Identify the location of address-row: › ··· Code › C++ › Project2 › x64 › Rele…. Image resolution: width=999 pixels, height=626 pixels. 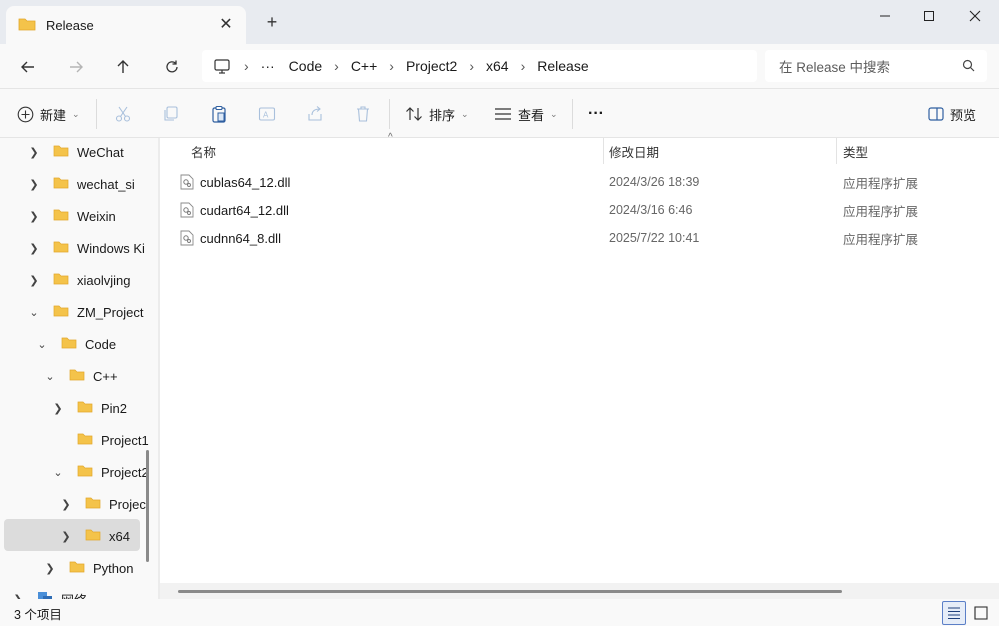
(499, 66).